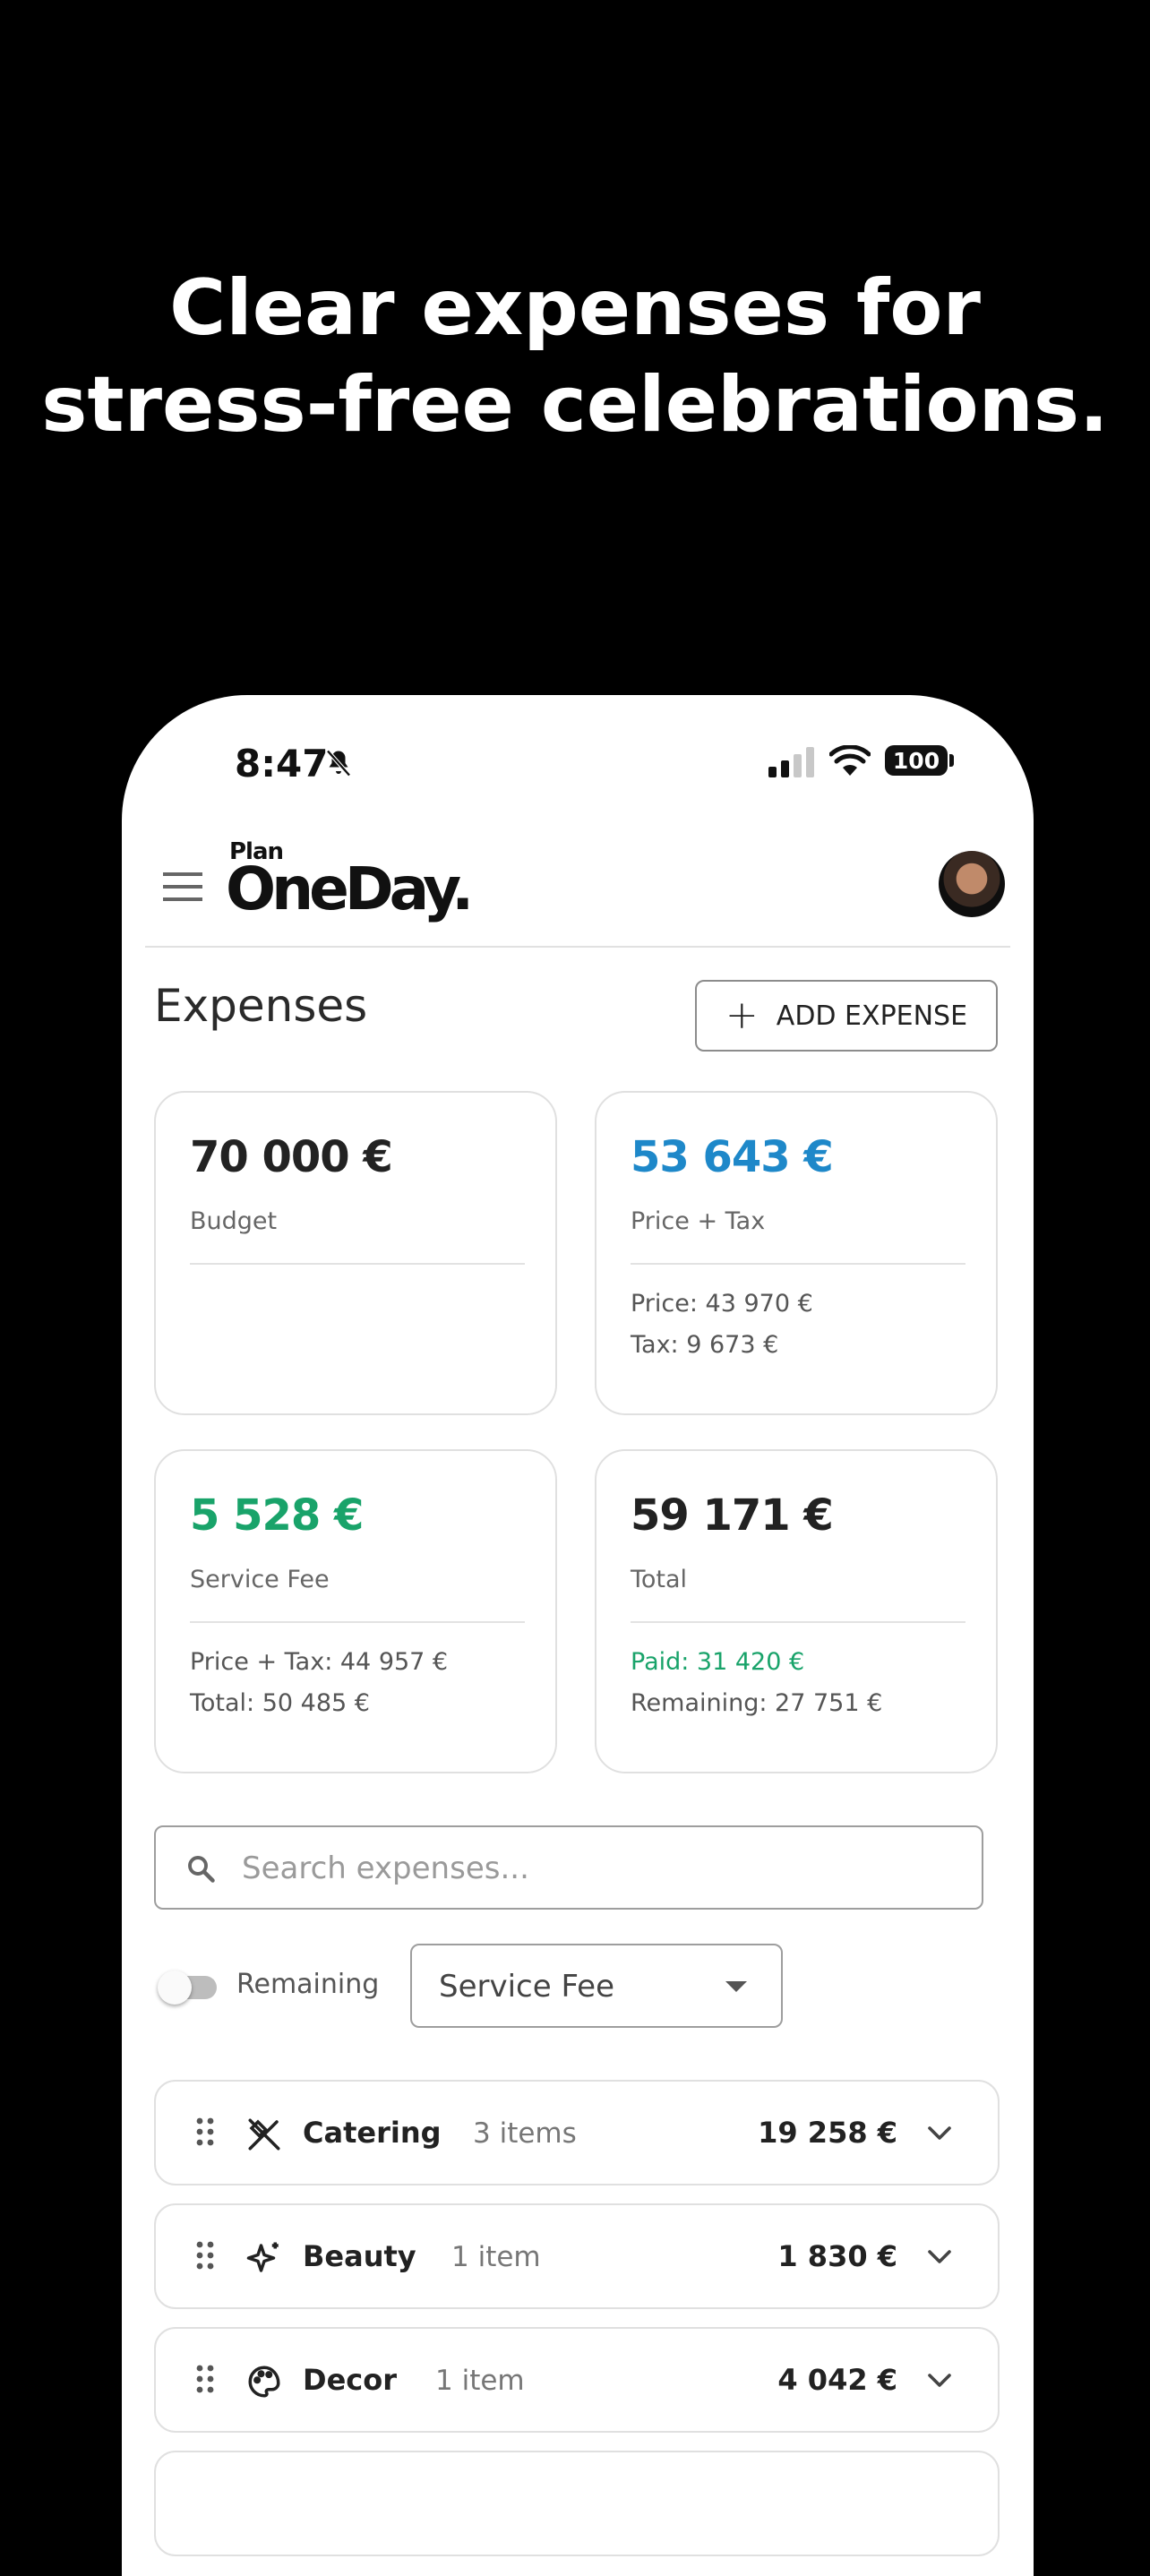 Image resolution: width=1150 pixels, height=2576 pixels. Describe the element at coordinates (575, 405) in the screenshot. I see `headline-line-2: stress-free celebrations.` at that location.